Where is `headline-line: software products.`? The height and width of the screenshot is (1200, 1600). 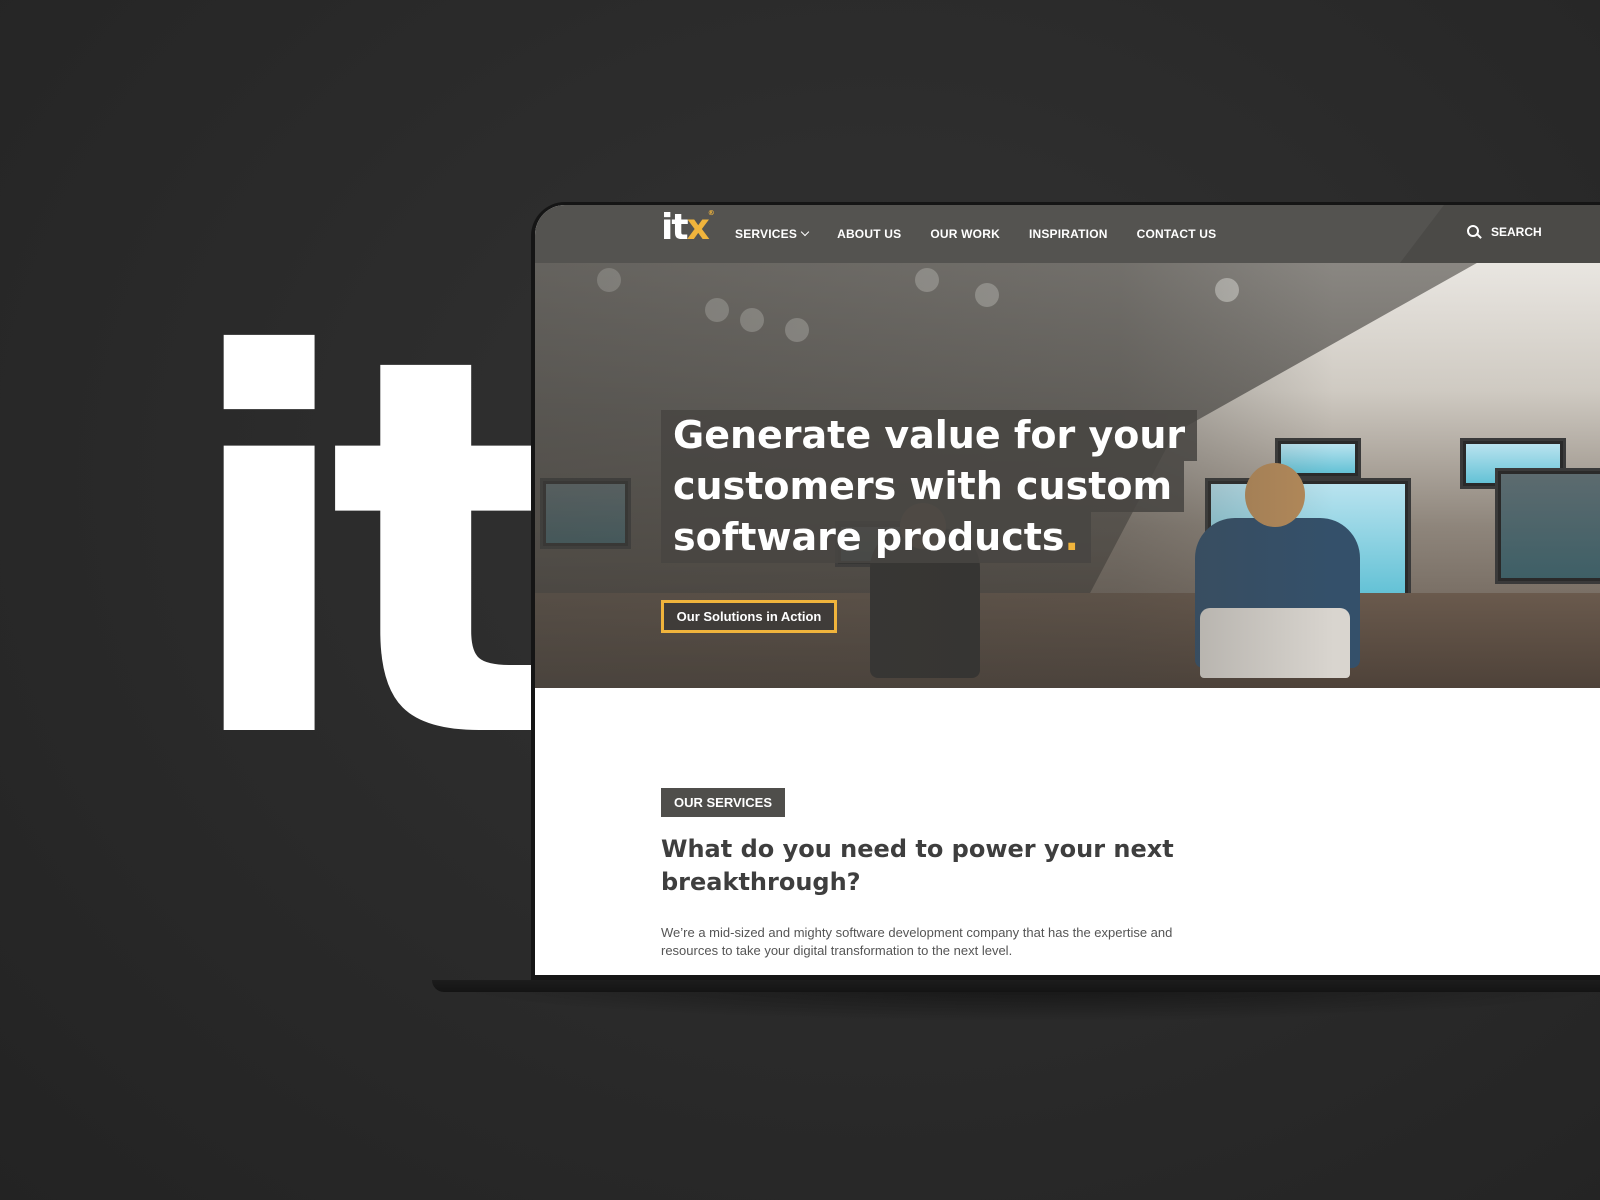
headline-line: software products. is located at coordinates (876, 537).